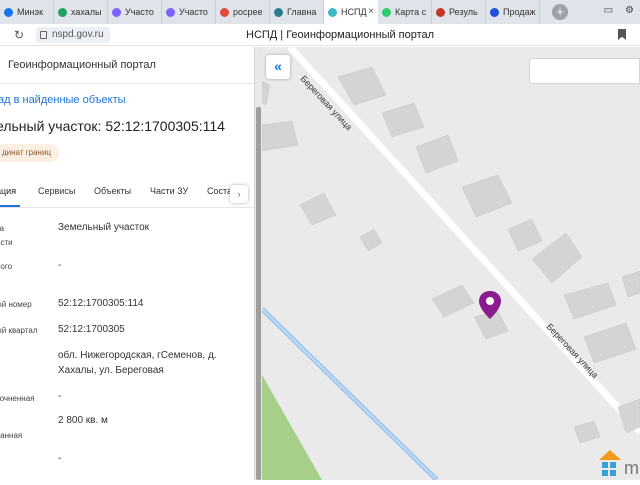 The height and width of the screenshot is (485, 640). I want to click on browser-tab: Продаж, so click(513, 12).